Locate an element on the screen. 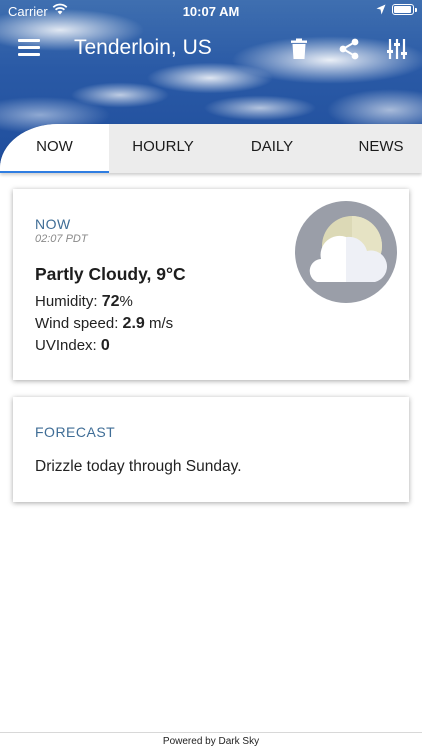 The width and height of the screenshot is (422, 750). status-time: 10:07 AM is located at coordinates (211, 11).